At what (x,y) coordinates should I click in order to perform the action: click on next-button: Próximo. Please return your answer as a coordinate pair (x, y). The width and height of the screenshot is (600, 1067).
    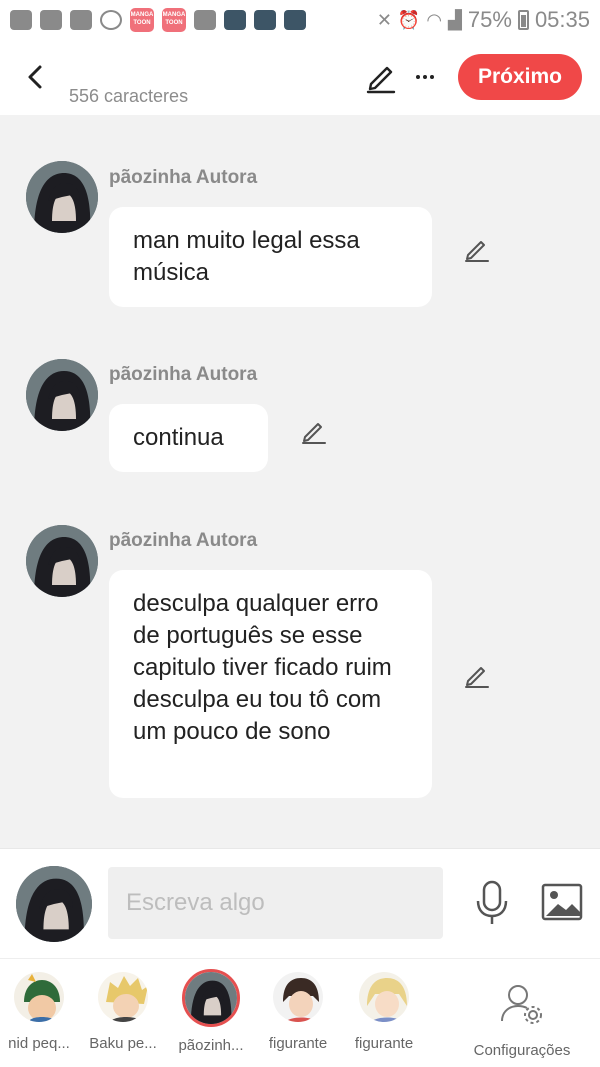
    Looking at the image, I should click on (520, 77).